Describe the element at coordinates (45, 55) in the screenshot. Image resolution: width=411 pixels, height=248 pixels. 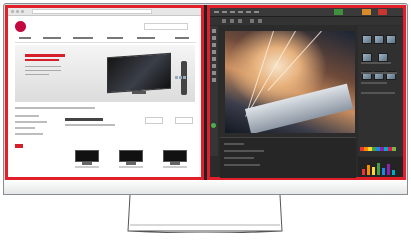
I see `hero-headline` at that location.